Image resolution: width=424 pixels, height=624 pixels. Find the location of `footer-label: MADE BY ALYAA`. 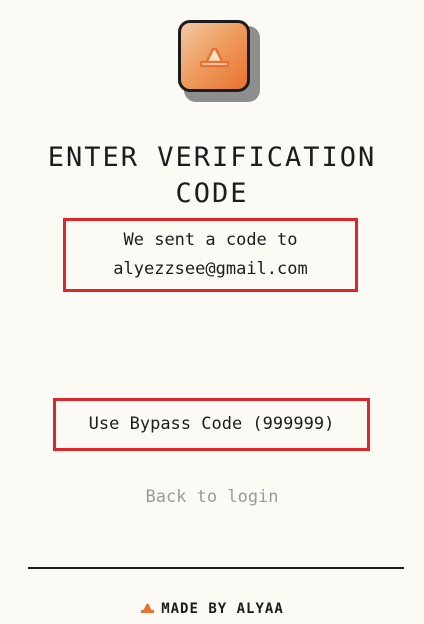

footer-label: MADE BY ALYAA is located at coordinates (222, 609).